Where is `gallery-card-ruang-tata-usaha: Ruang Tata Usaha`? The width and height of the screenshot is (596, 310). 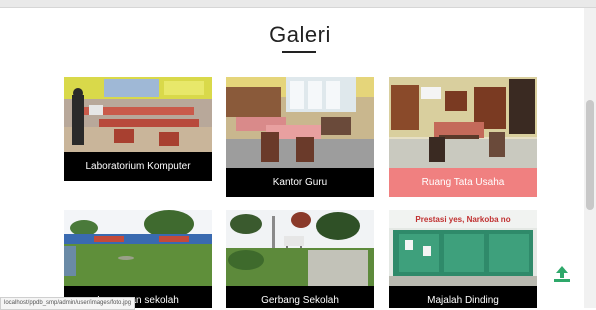 gallery-card-ruang-tata-usaha: Ruang Tata Usaha is located at coordinates (463, 137).